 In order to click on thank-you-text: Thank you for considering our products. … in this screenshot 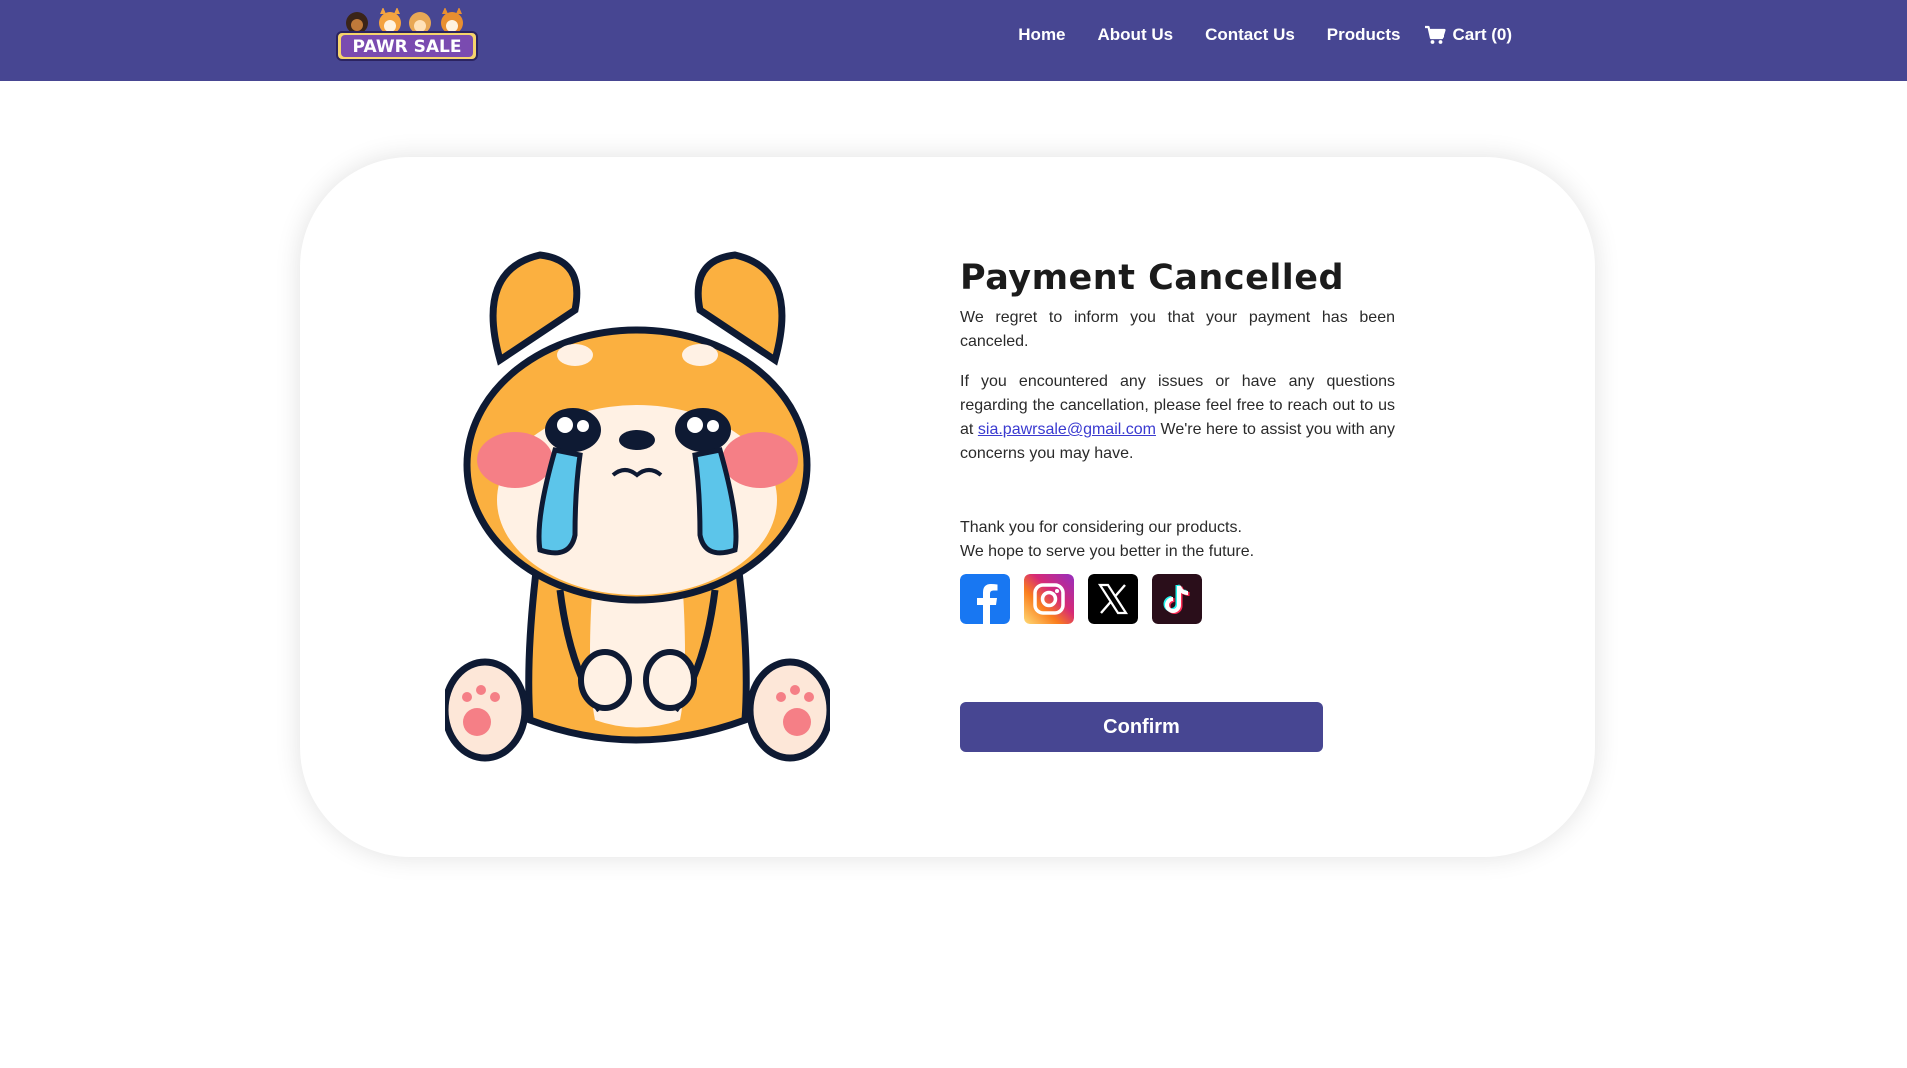, I will do `click(1177, 540)`.